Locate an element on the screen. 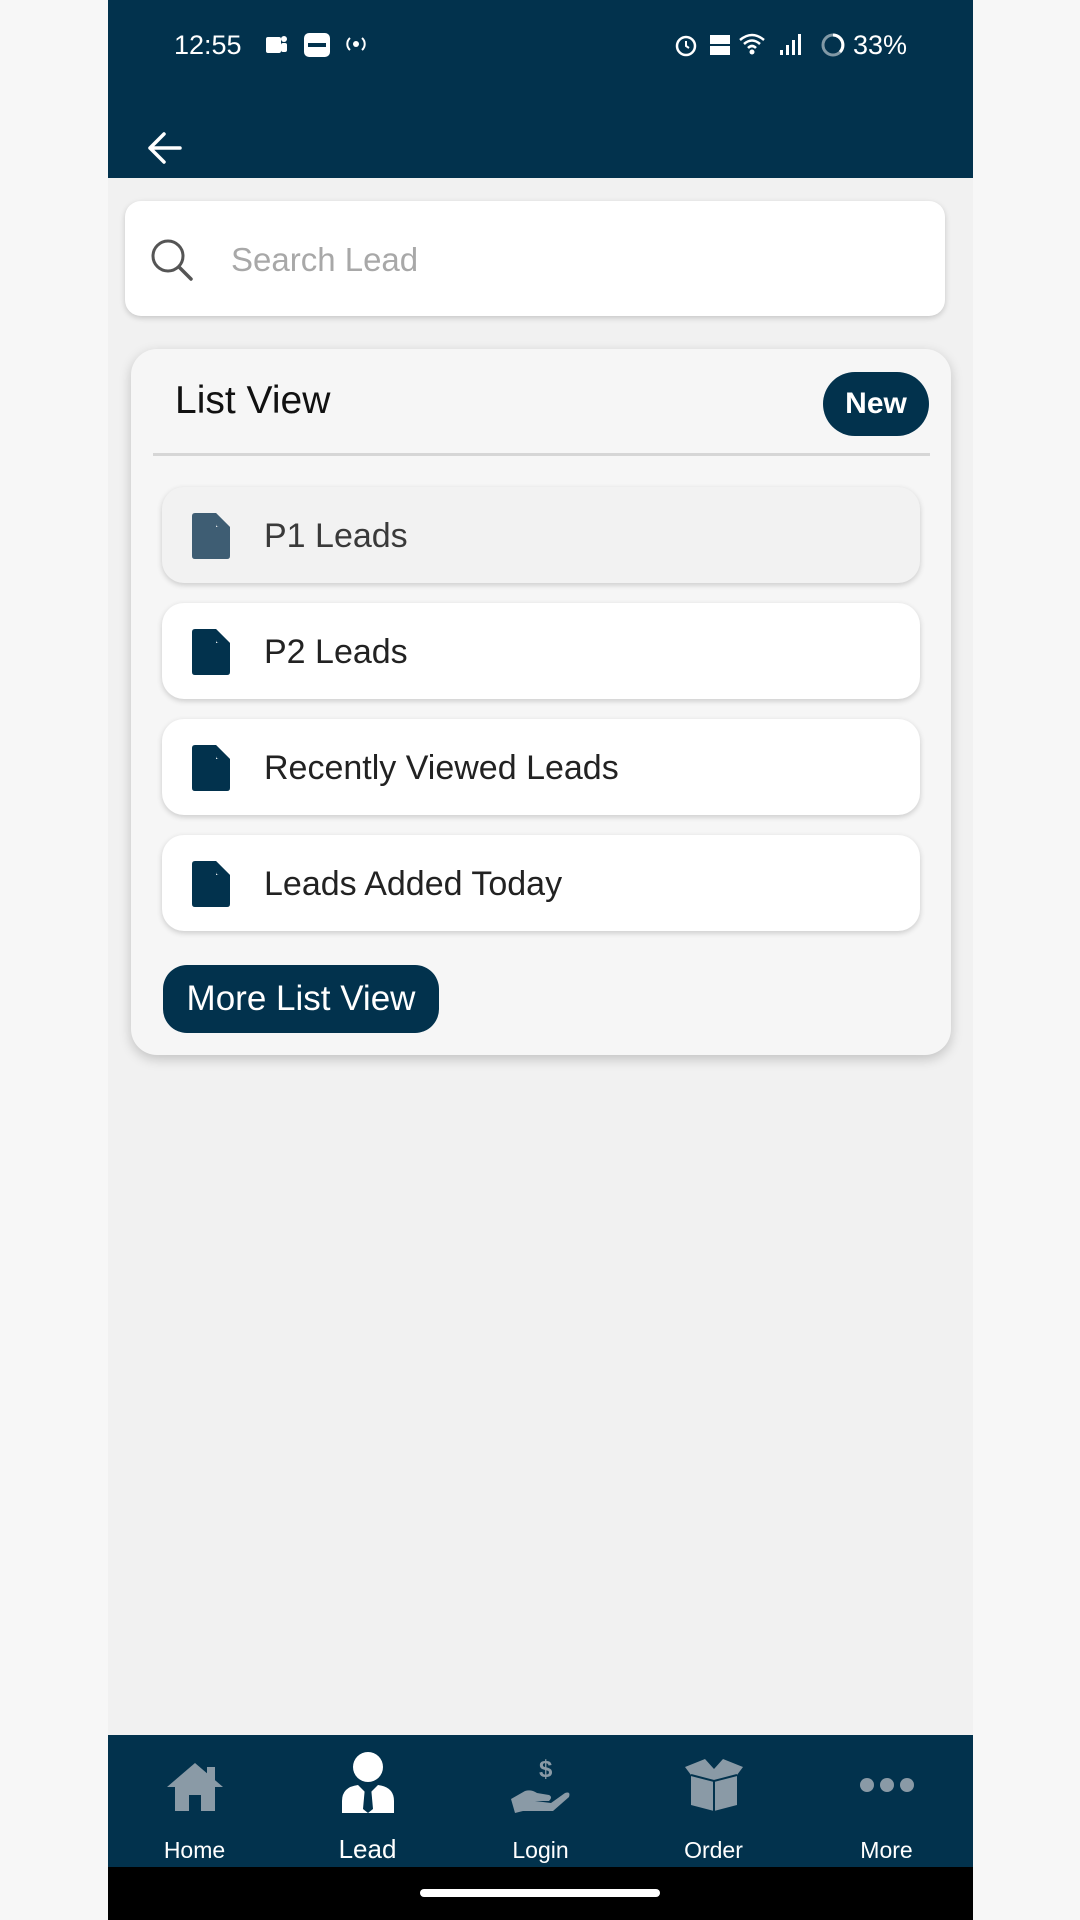  list-item-label: P2 Leads is located at coordinates (336, 652).